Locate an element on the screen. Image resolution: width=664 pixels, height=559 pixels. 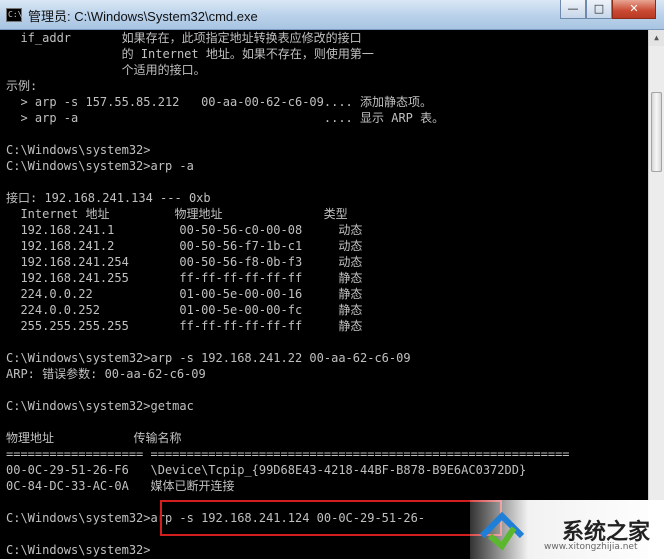
console-line: 个适用的接口。 is located at coordinates (106, 70).